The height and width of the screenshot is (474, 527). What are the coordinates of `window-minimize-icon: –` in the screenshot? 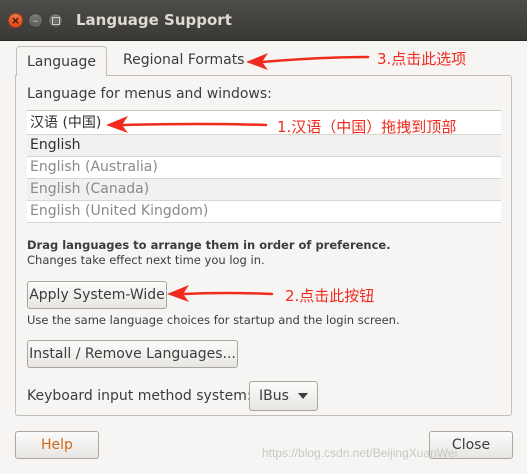 It's located at (35, 20).